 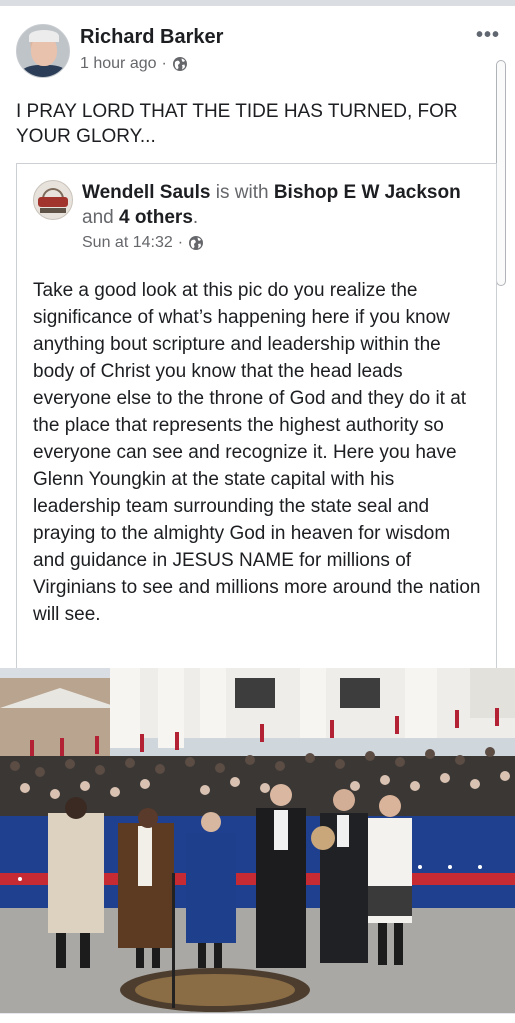 I want to click on shared-post-time: Sun at 14:32, so click(x=127, y=243).